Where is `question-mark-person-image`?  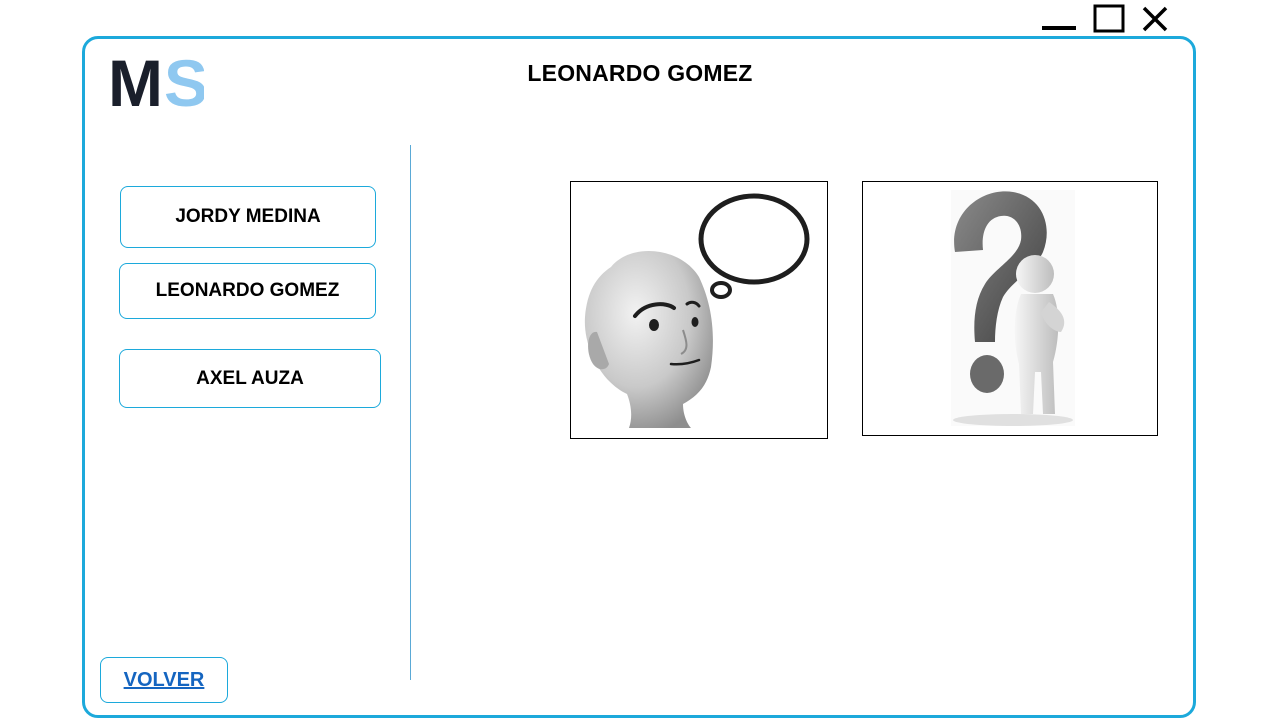
question-mark-person-image is located at coordinates (1010, 308).